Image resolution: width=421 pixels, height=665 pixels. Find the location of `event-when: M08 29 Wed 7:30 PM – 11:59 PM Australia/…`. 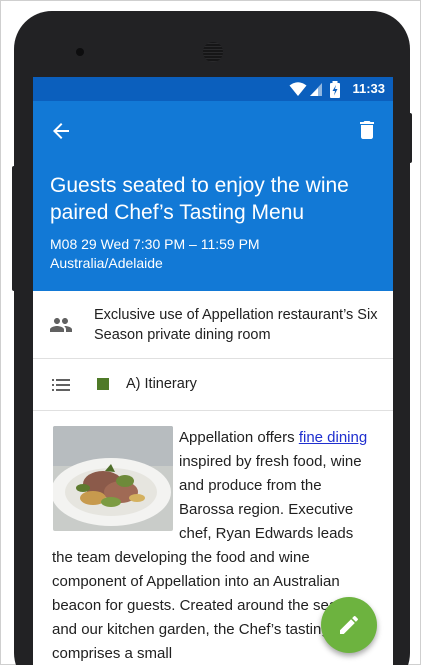

event-when: M08 29 Wed 7:30 PM – 11:59 PM Australia/… is located at coordinates (155, 254).